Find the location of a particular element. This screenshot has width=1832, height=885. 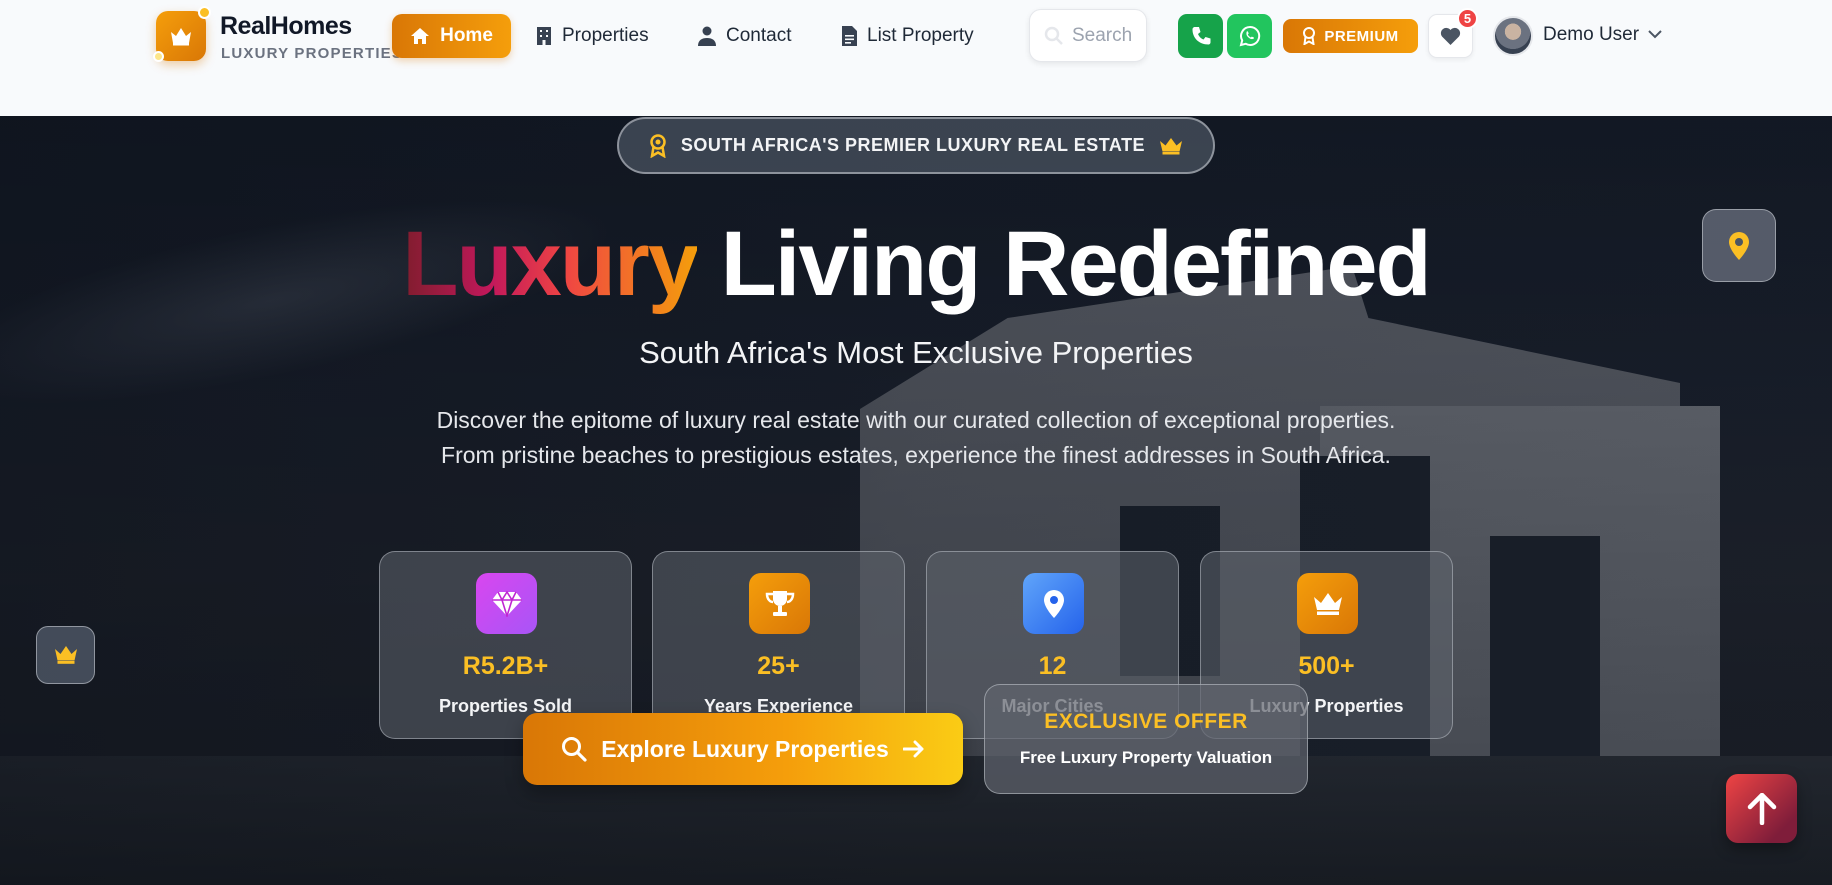

diamond-icon is located at coordinates (506, 603).